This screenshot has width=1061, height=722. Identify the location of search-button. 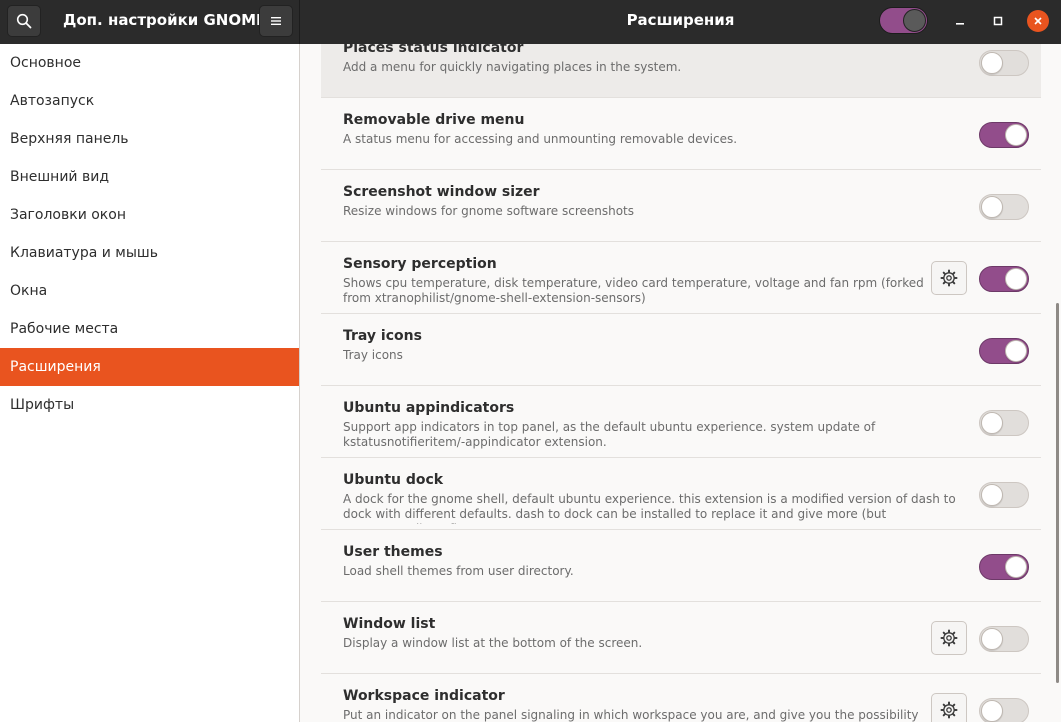
(24, 21).